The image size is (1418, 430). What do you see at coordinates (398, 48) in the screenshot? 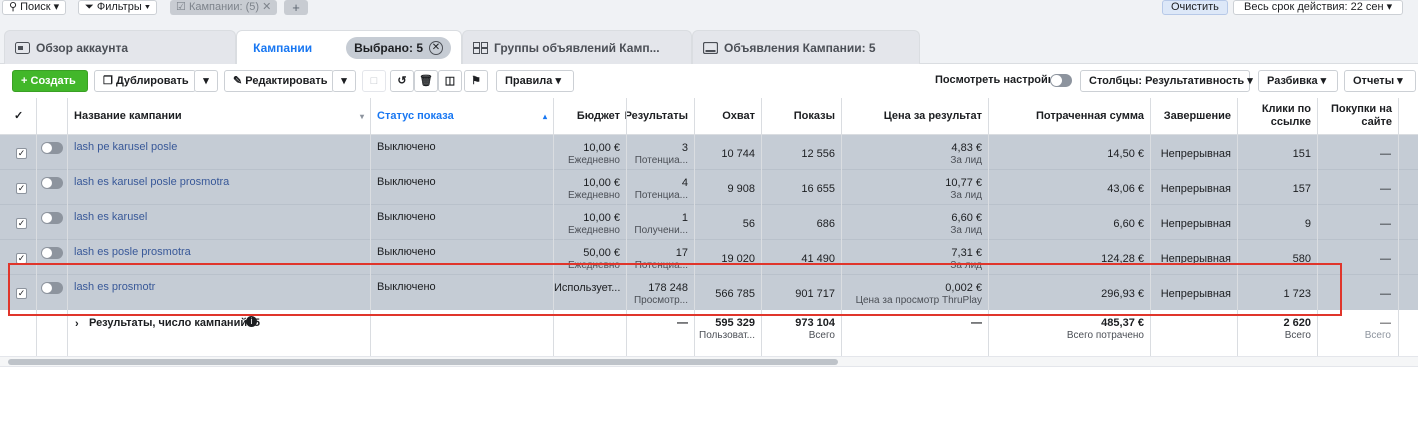
I see `selected-pill: Выбрано: 5 ✕` at bounding box center [398, 48].